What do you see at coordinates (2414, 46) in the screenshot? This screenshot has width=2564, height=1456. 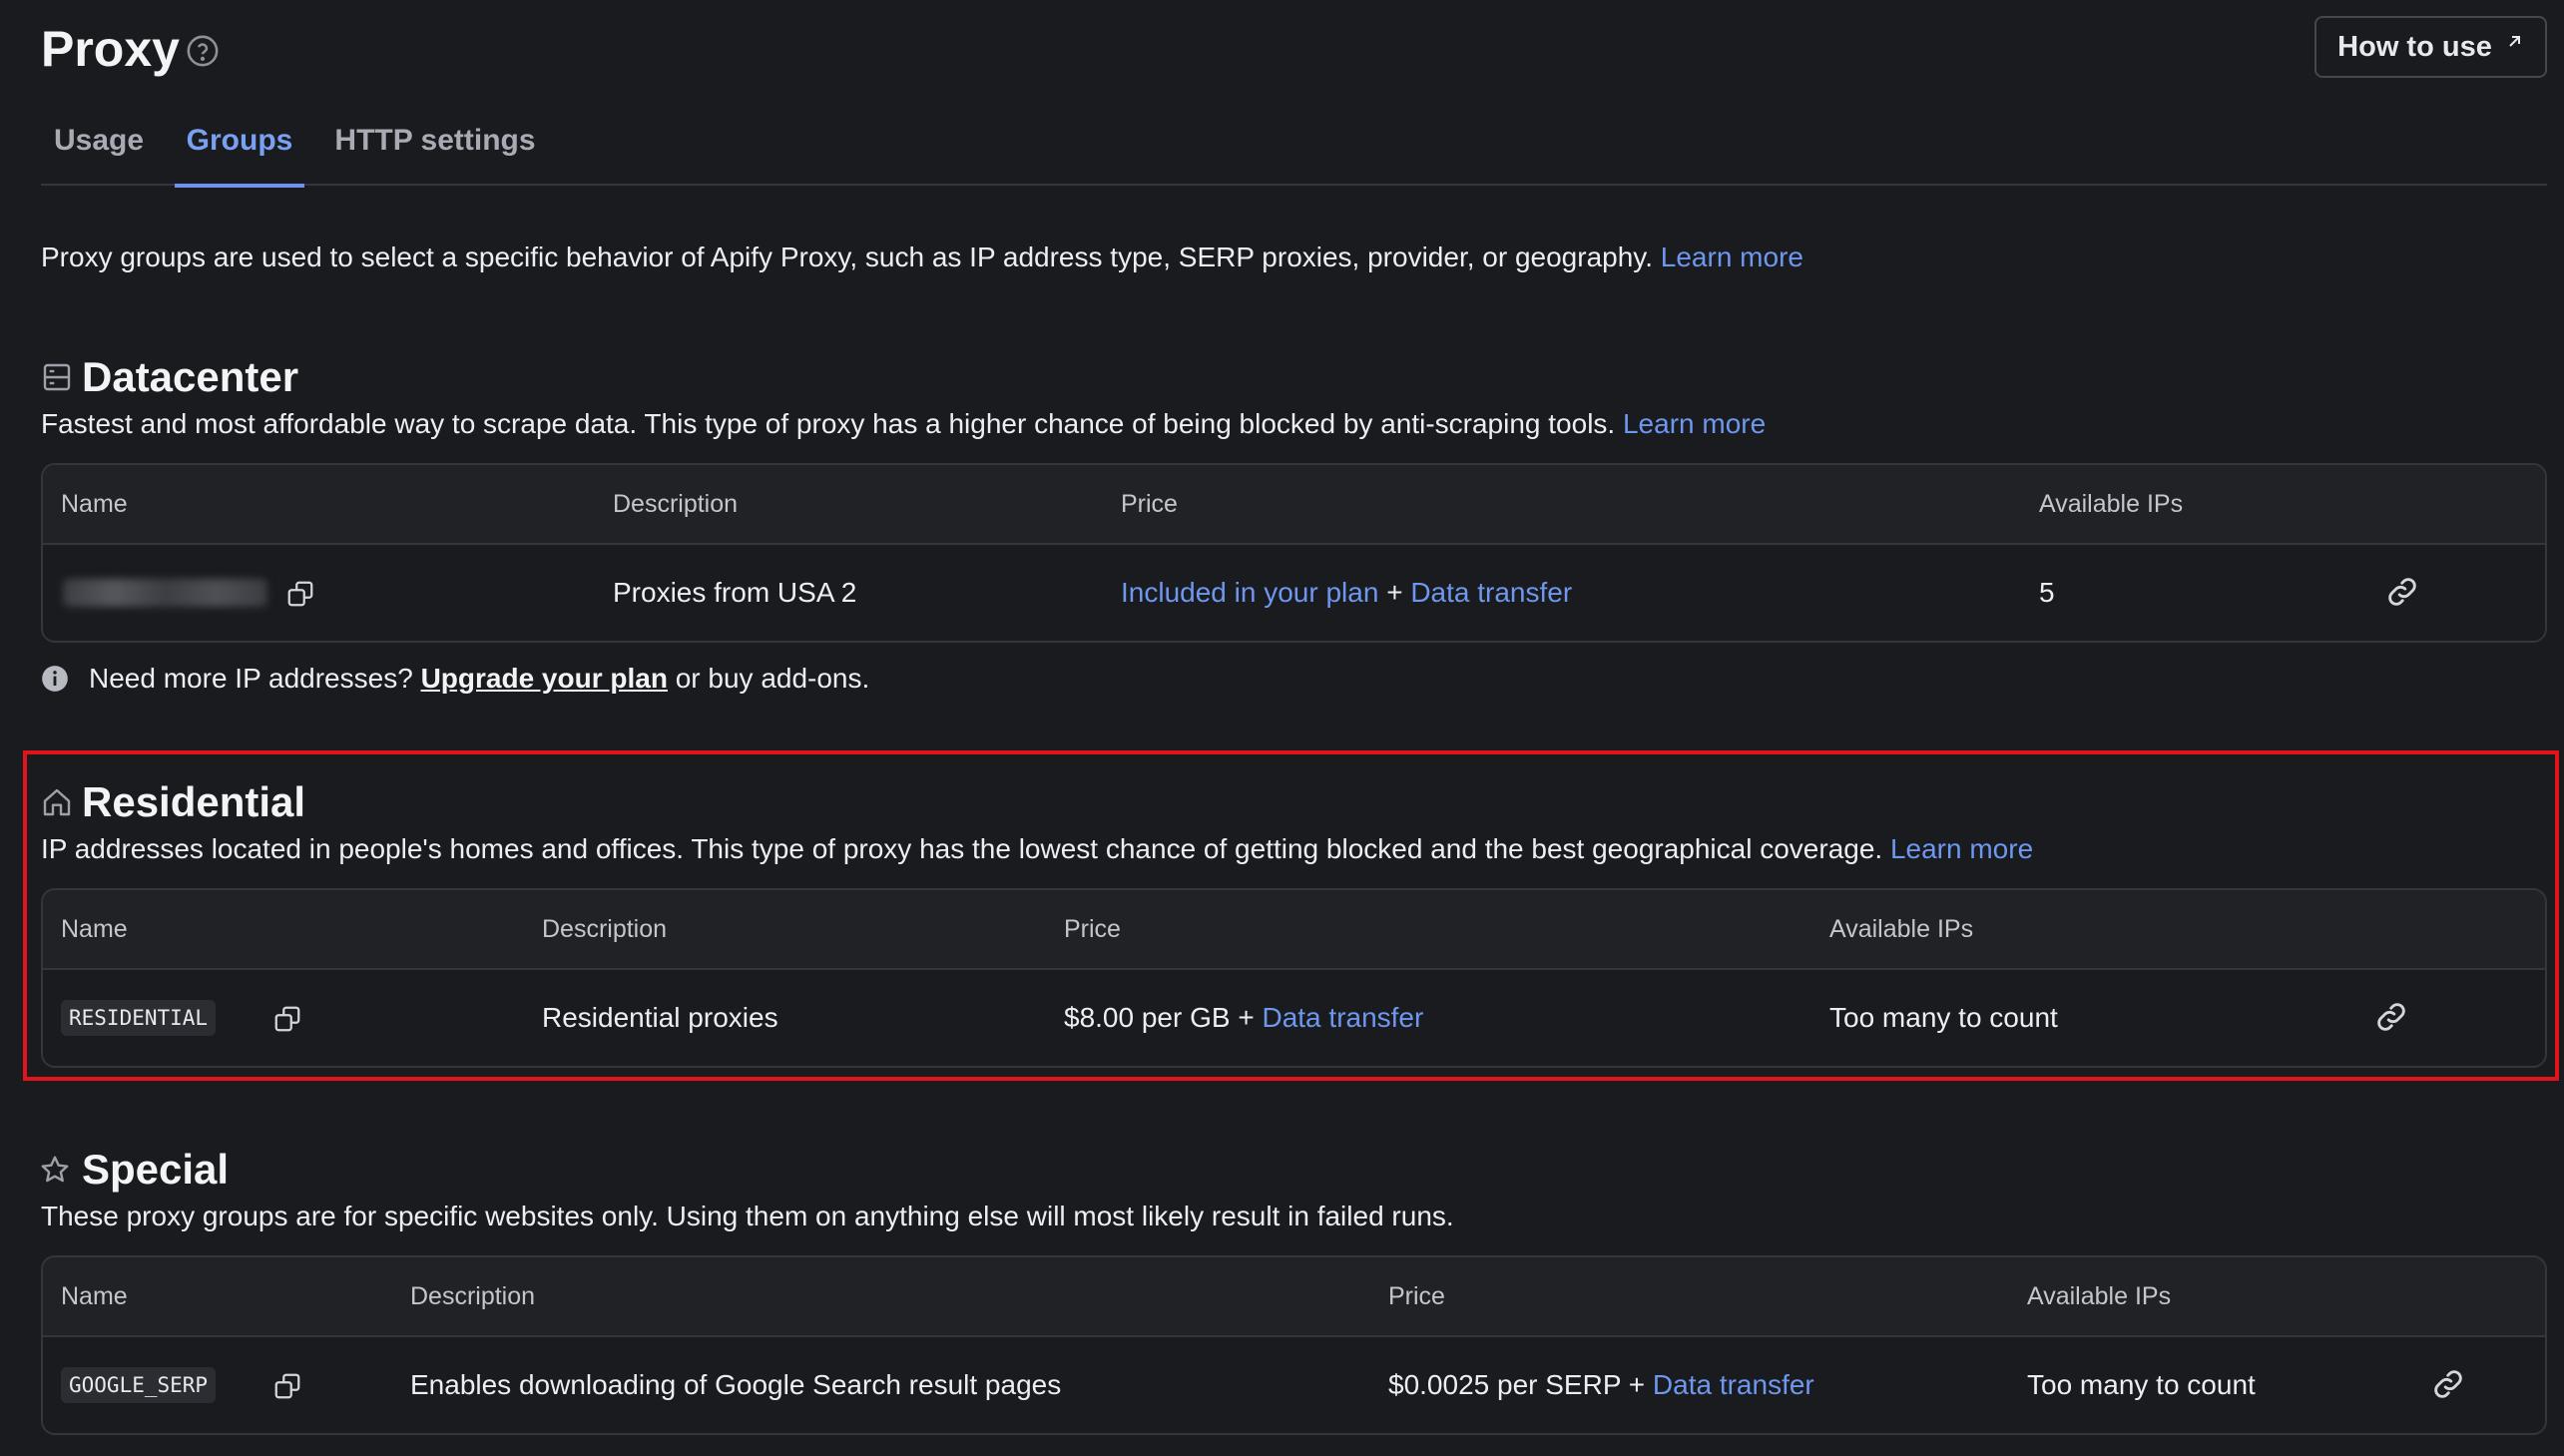 I see `how-to-use-label: How to use` at bounding box center [2414, 46].